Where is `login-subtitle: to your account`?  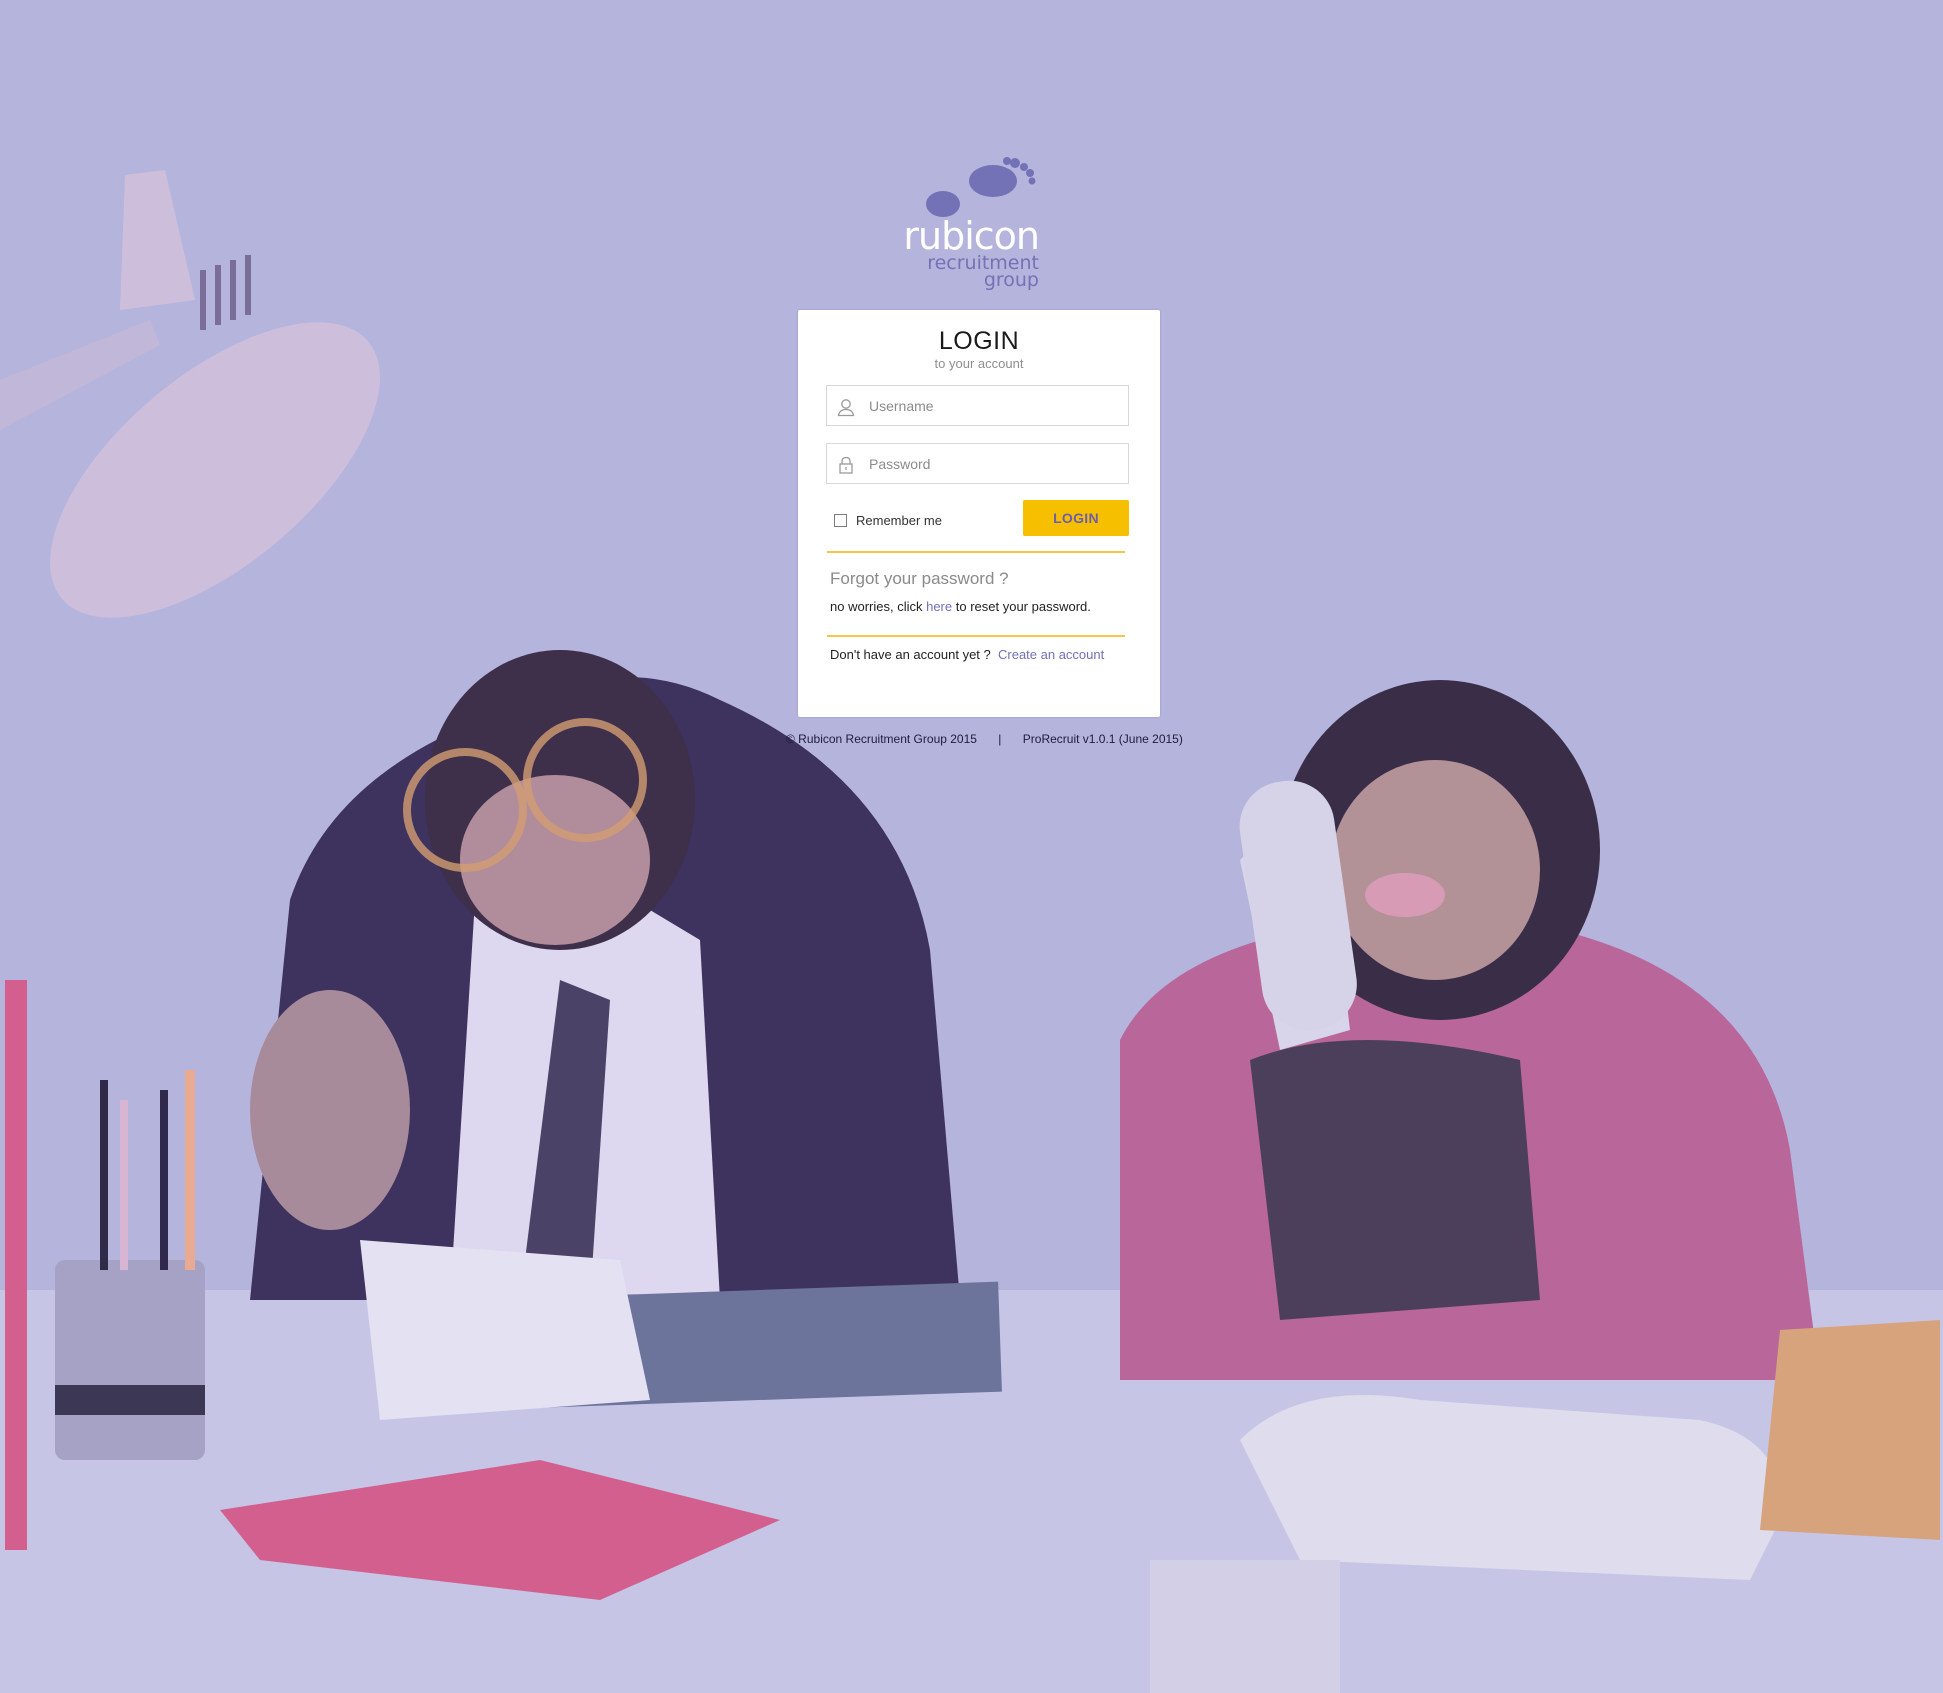 login-subtitle: to your account is located at coordinates (979, 363).